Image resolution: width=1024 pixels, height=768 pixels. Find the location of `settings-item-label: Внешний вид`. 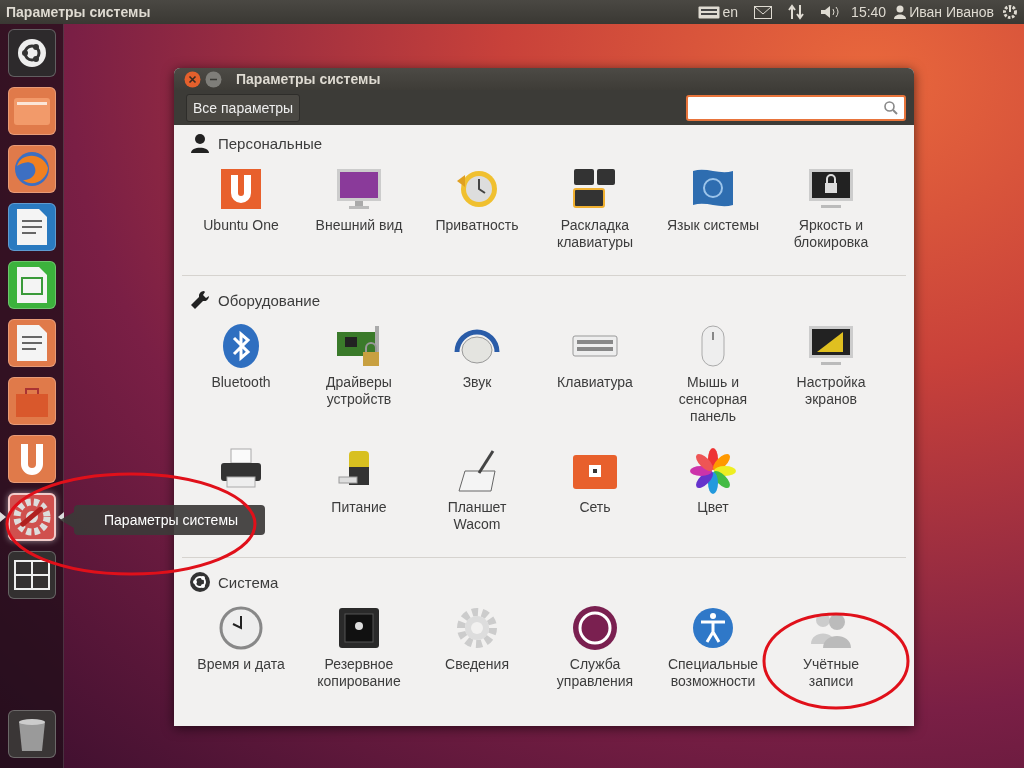

settings-item-label: Внешний вид is located at coordinates (359, 225).